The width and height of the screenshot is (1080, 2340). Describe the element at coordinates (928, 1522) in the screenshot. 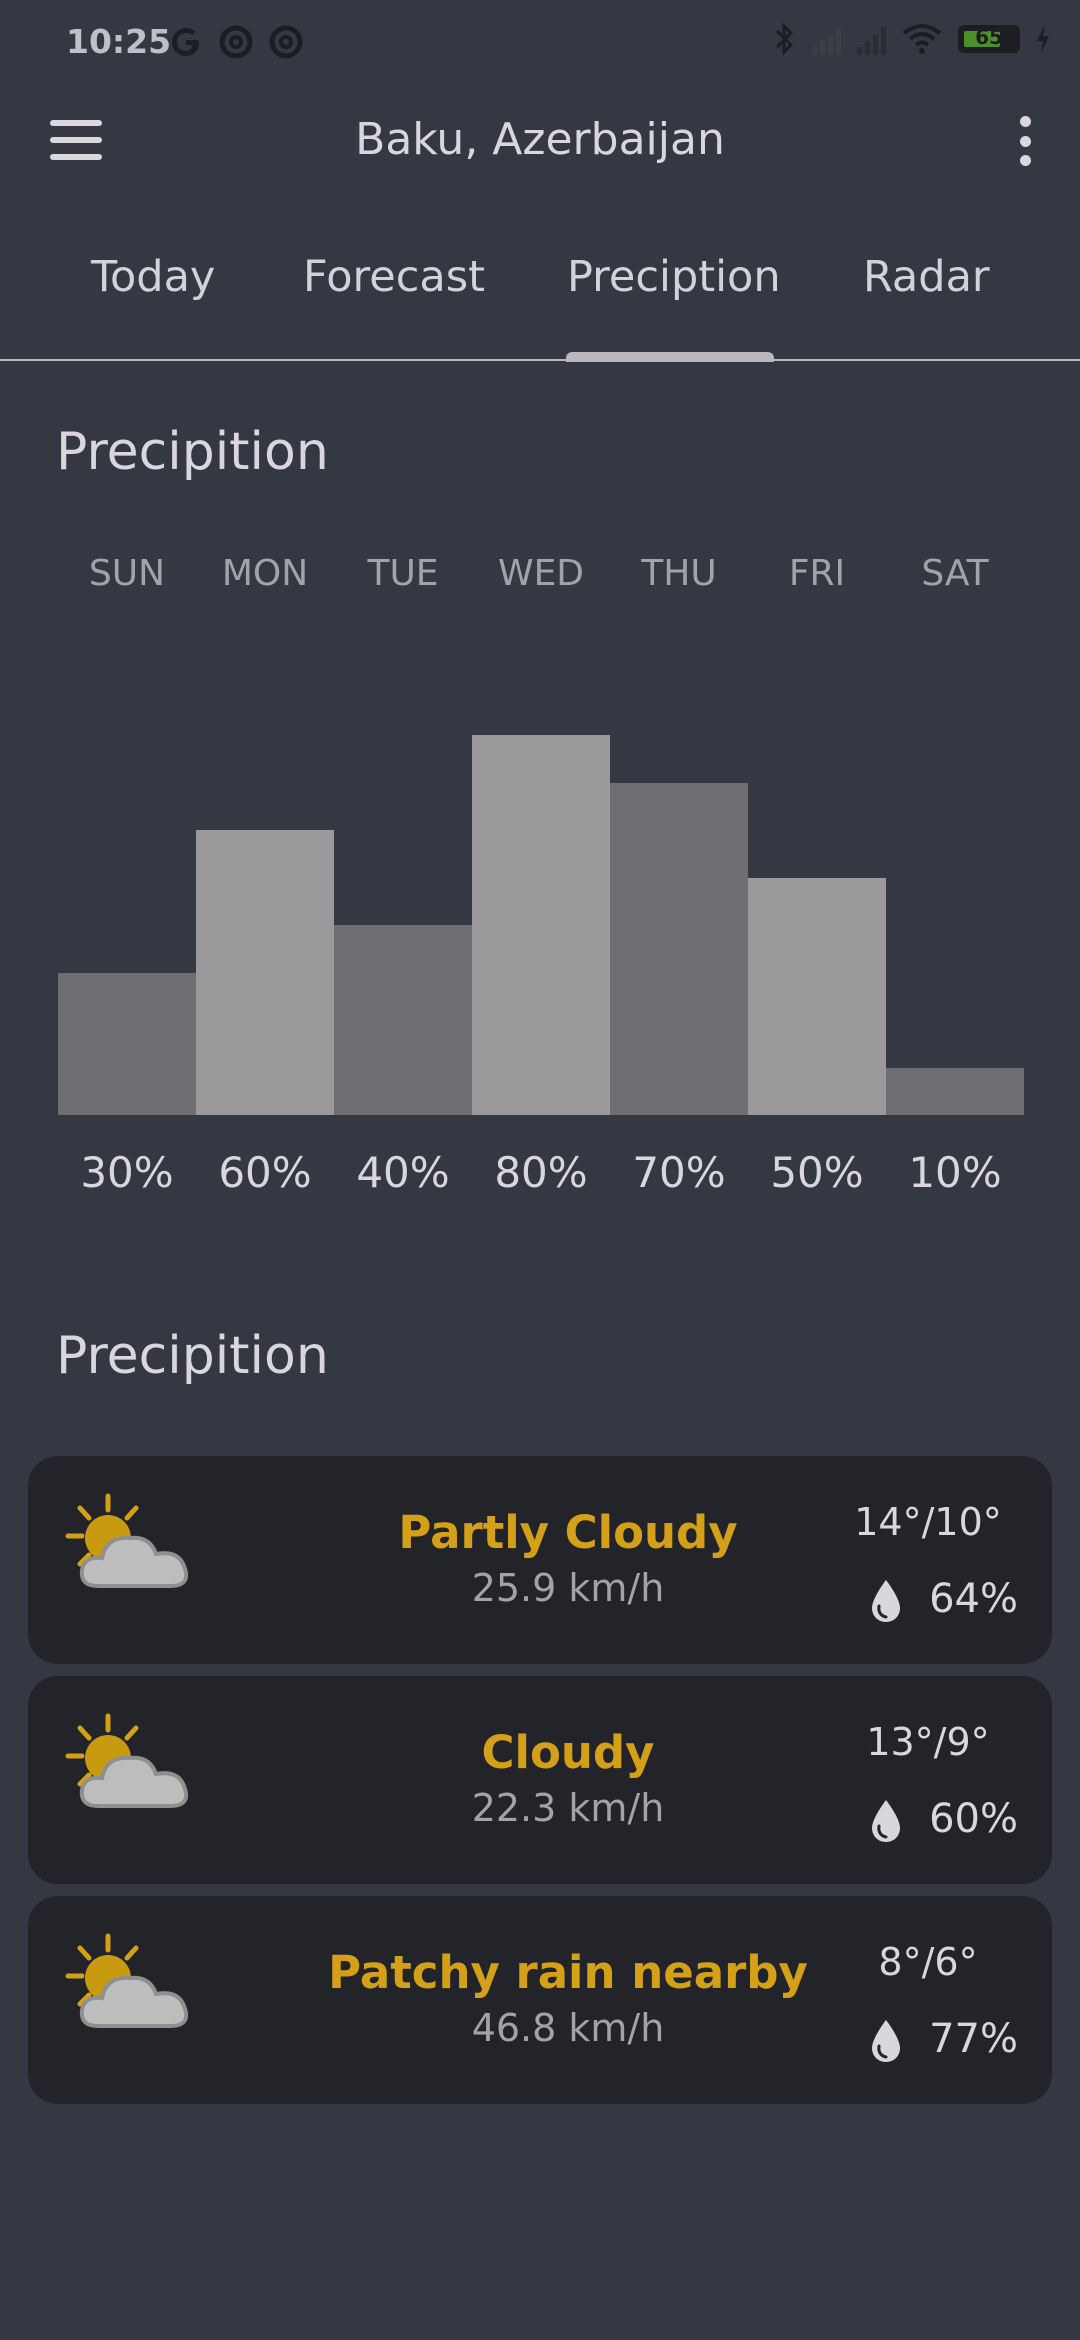

I see `temperature-range: 14°/10°` at that location.